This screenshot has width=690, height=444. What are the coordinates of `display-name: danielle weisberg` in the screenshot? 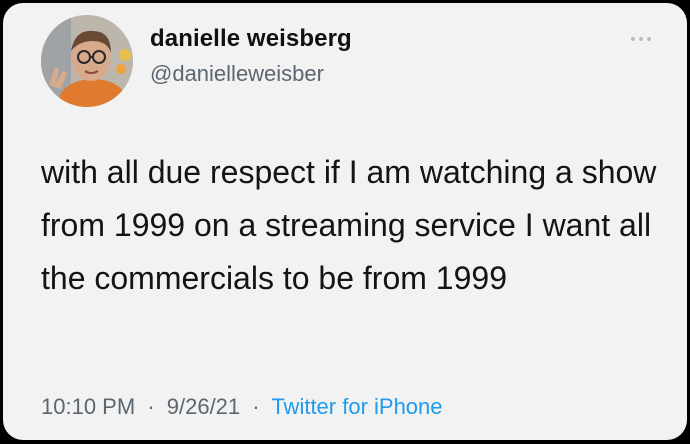 It's located at (251, 39).